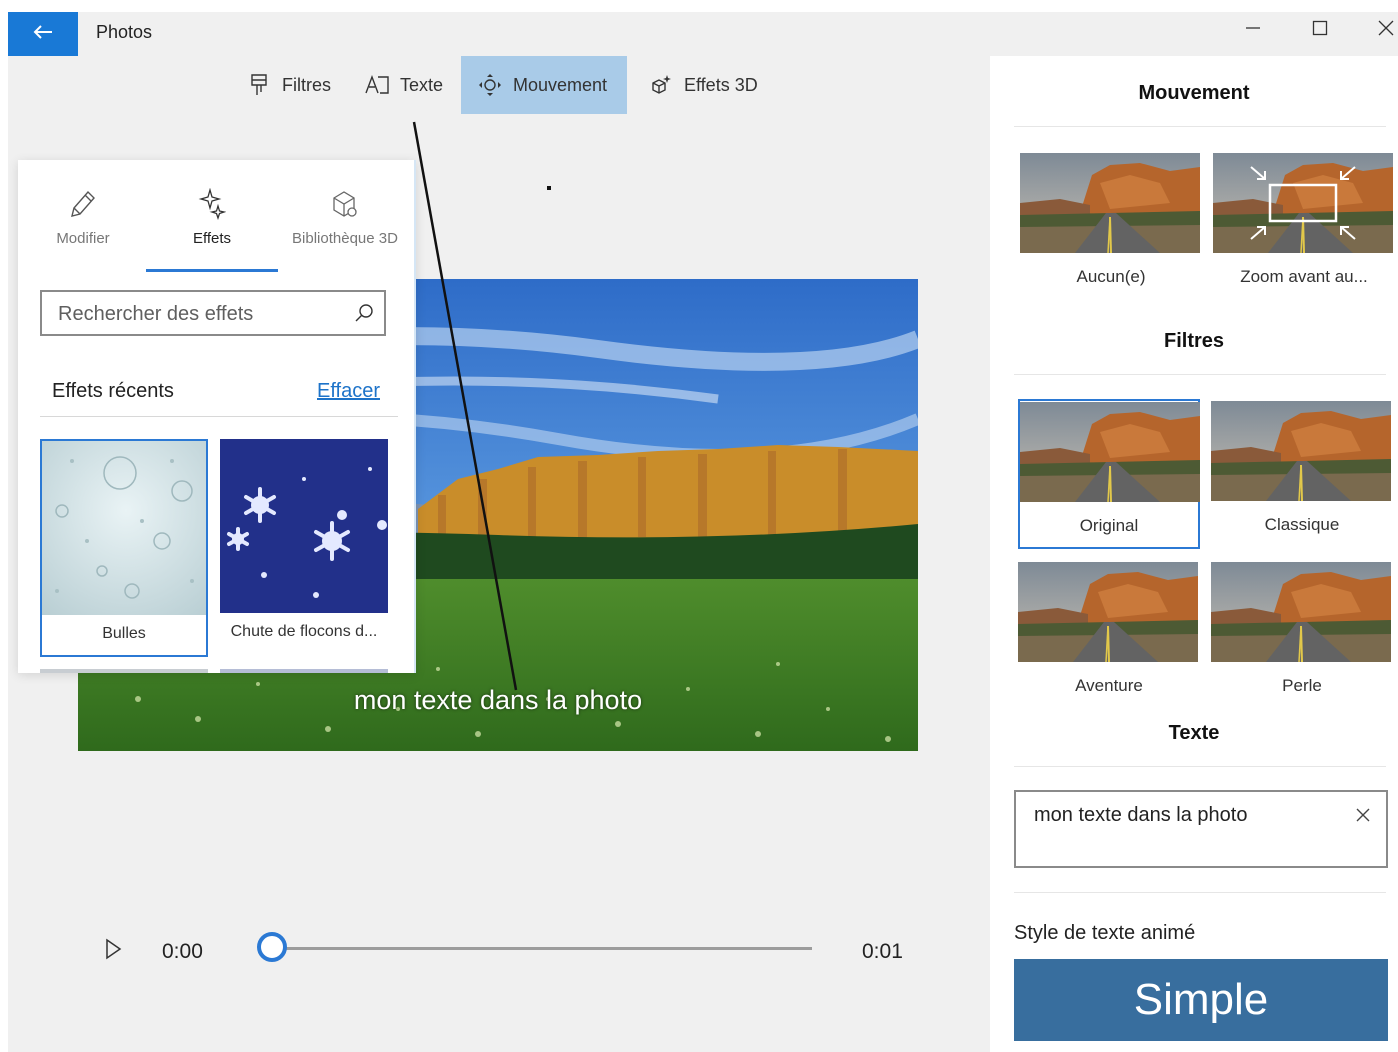  I want to click on filter-original: Original, so click(1109, 474).